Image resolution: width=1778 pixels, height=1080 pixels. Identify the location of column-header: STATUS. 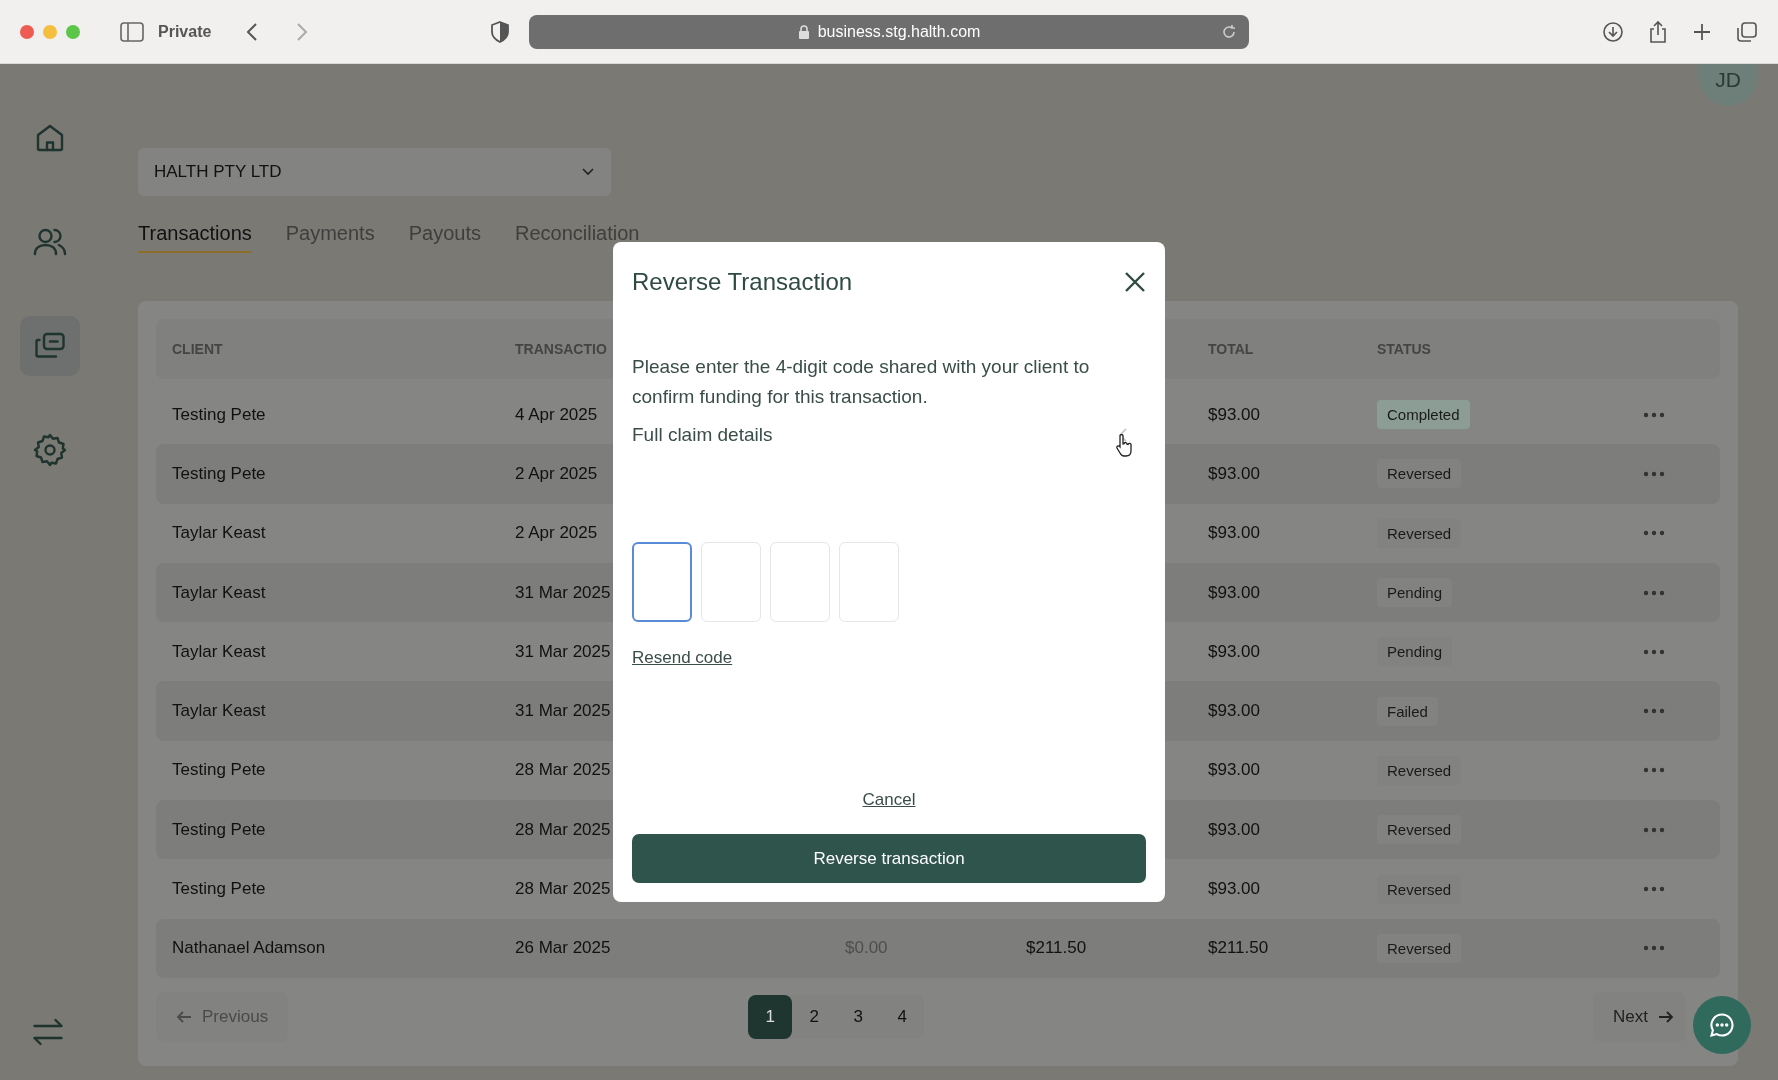
(1404, 349).